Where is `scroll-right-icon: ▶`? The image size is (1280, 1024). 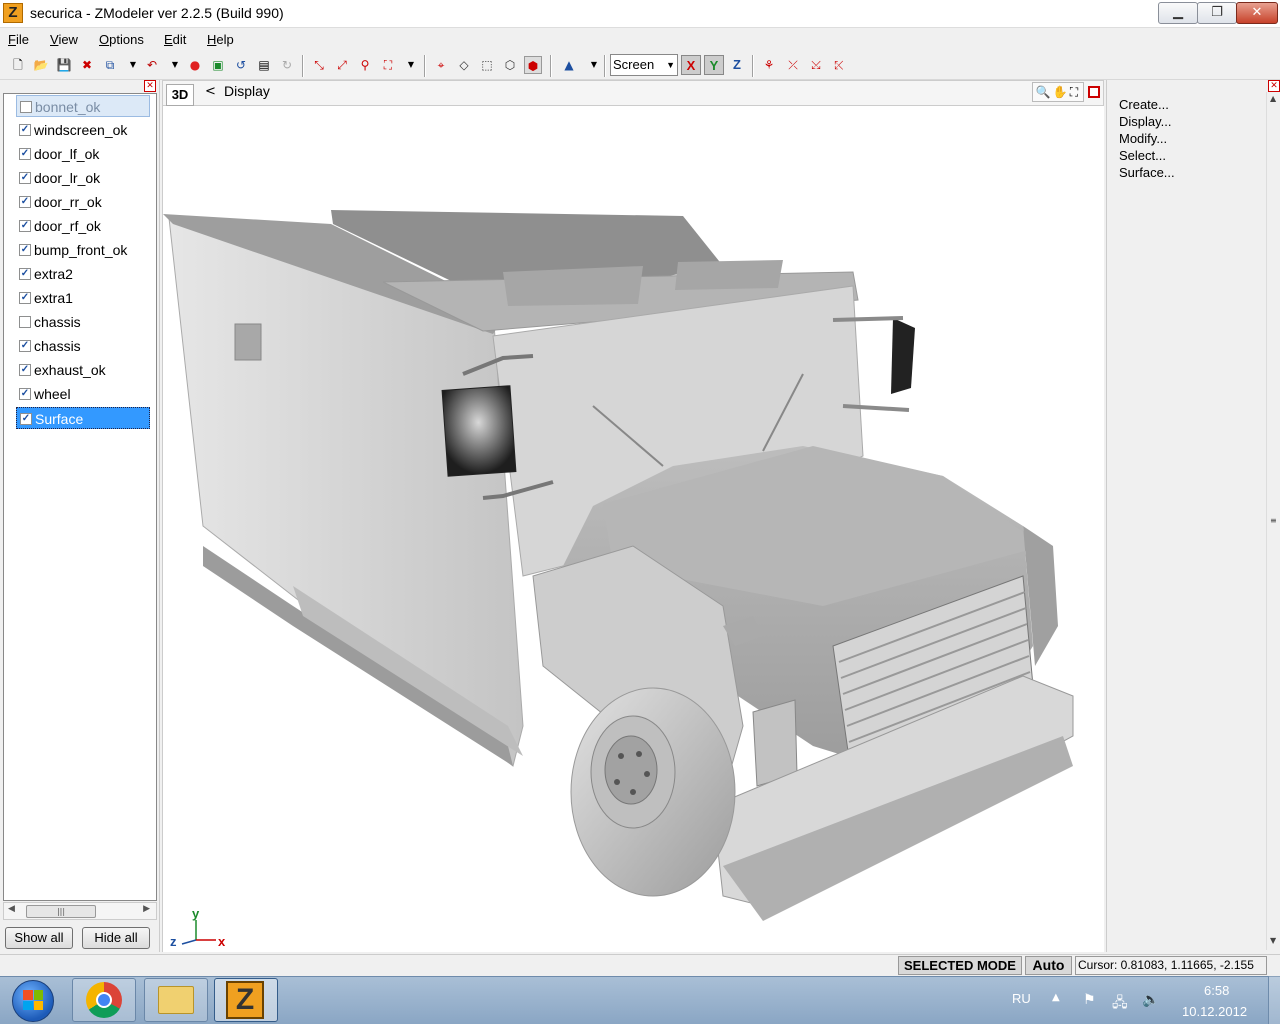 scroll-right-icon: ▶ is located at coordinates (146, 909).